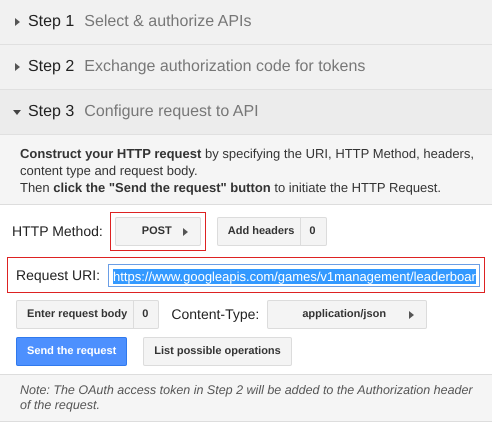 This screenshot has height=431, width=492. What do you see at coordinates (157, 231) in the screenshot?
I see `method-dropdown: POST` at bounding box center [157, 231].